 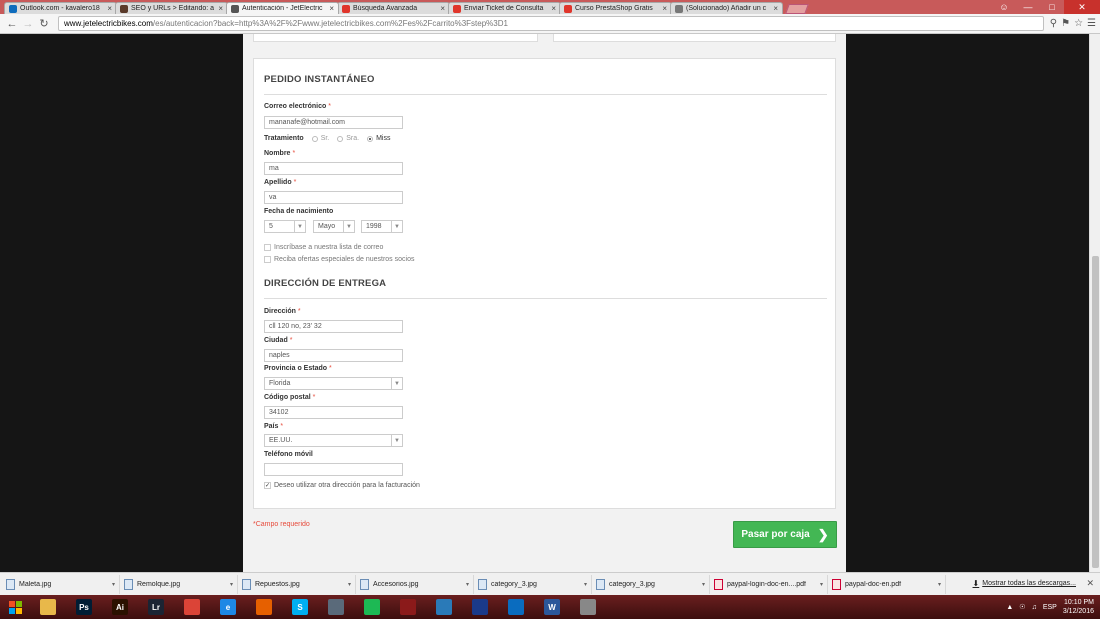 What do you see at coordinates (48, 607) in the screenshot?
I see `file-explorer-icon` at bounding box center [48, 607].